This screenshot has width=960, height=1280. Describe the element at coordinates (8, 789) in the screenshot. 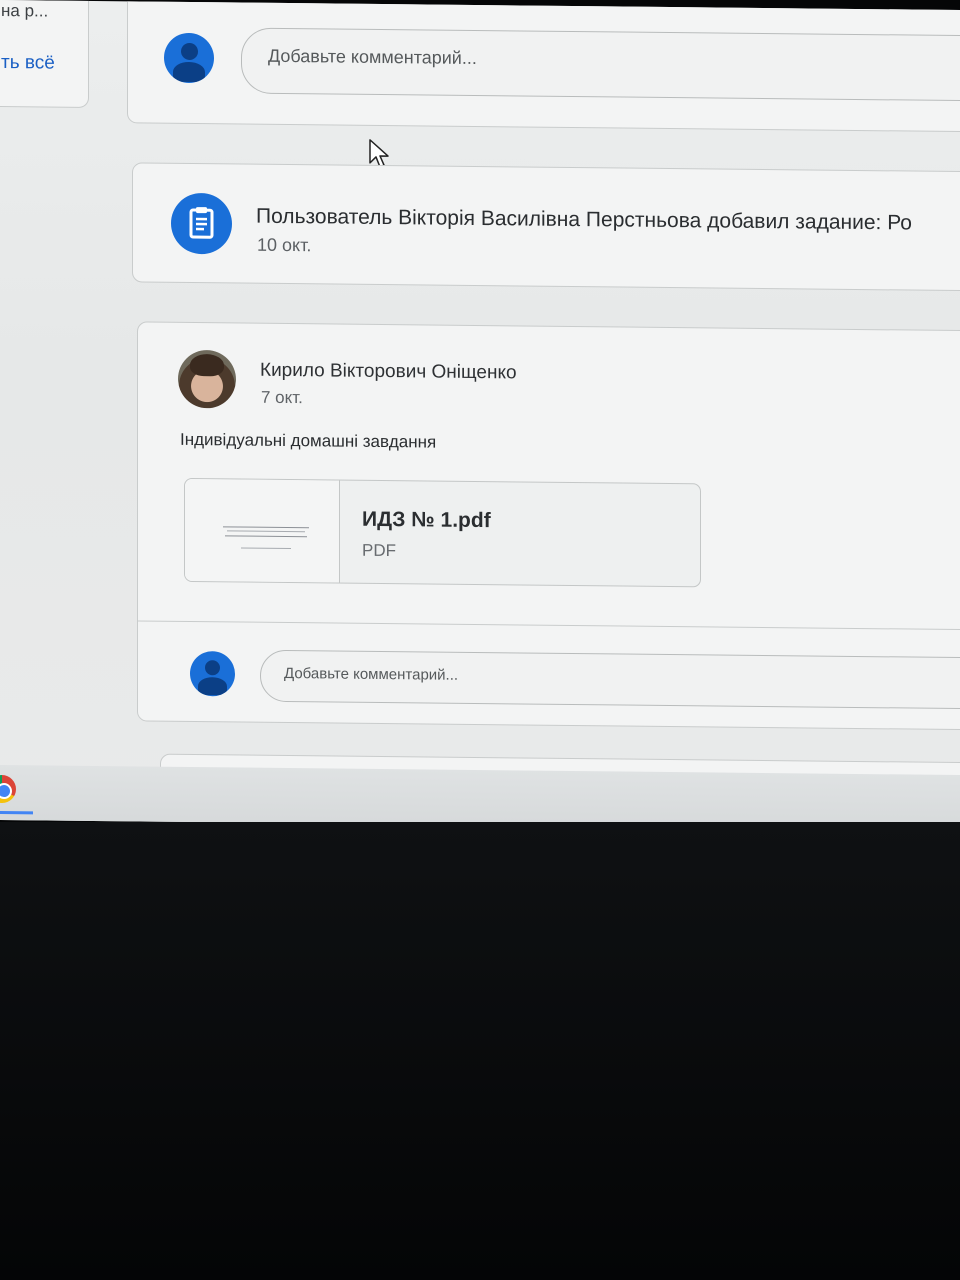

I see `chrome-icon` at that location.